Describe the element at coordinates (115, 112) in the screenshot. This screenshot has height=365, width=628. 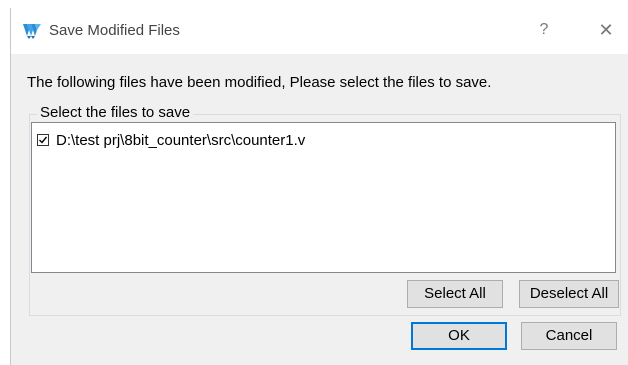
I see `groupbox-legend: Select the files to save` at that location.